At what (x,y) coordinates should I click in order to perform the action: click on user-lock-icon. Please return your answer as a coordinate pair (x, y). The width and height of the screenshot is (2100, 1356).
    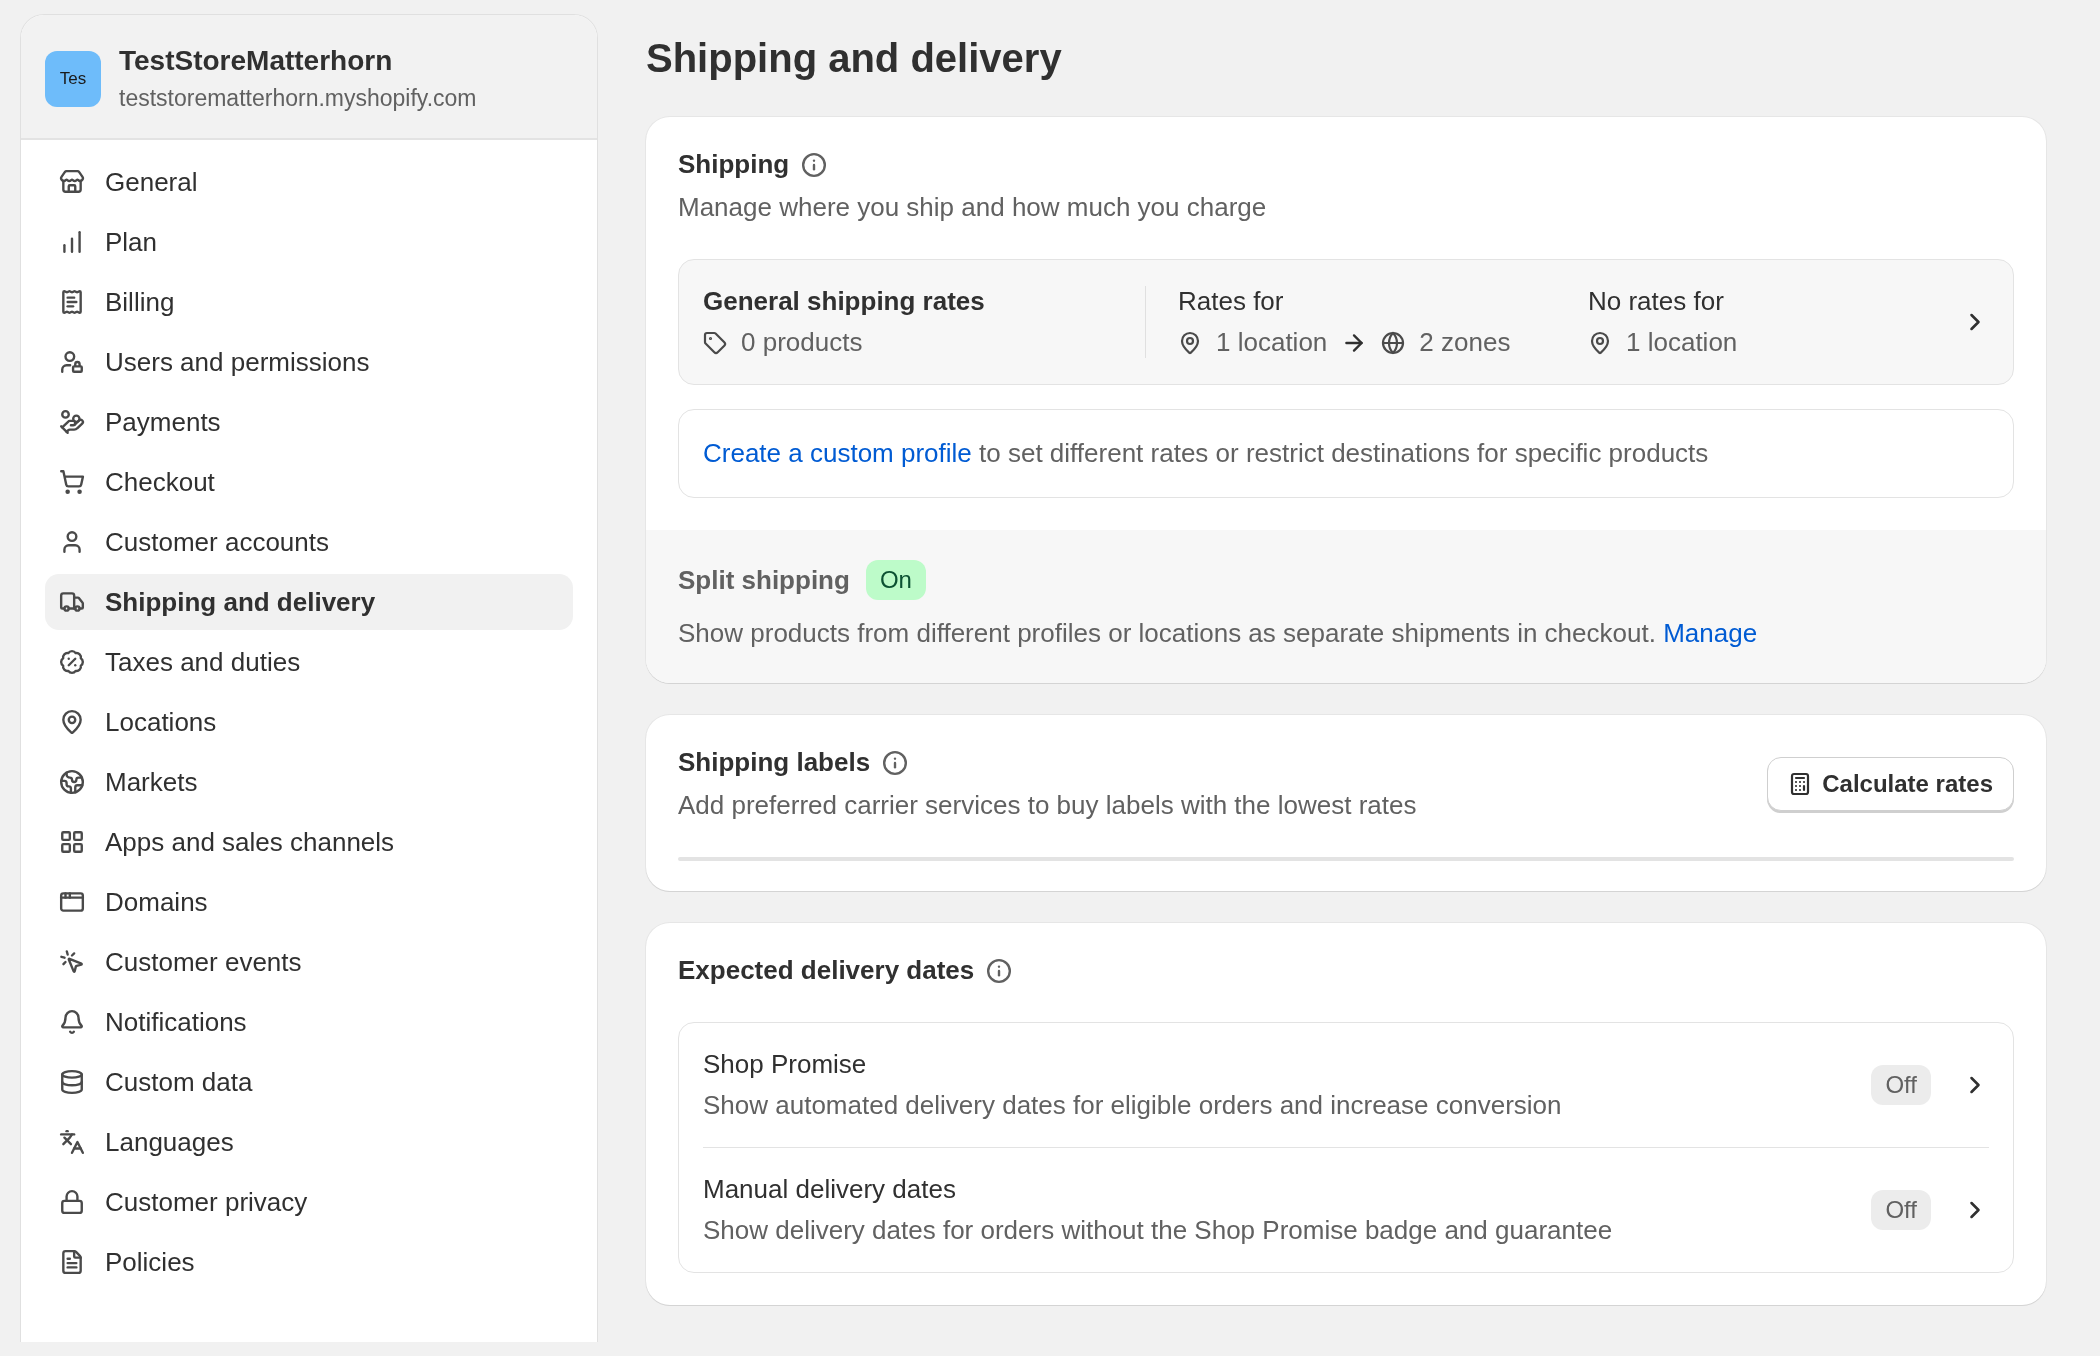
    Looking at the image, I should click on (72, 362).